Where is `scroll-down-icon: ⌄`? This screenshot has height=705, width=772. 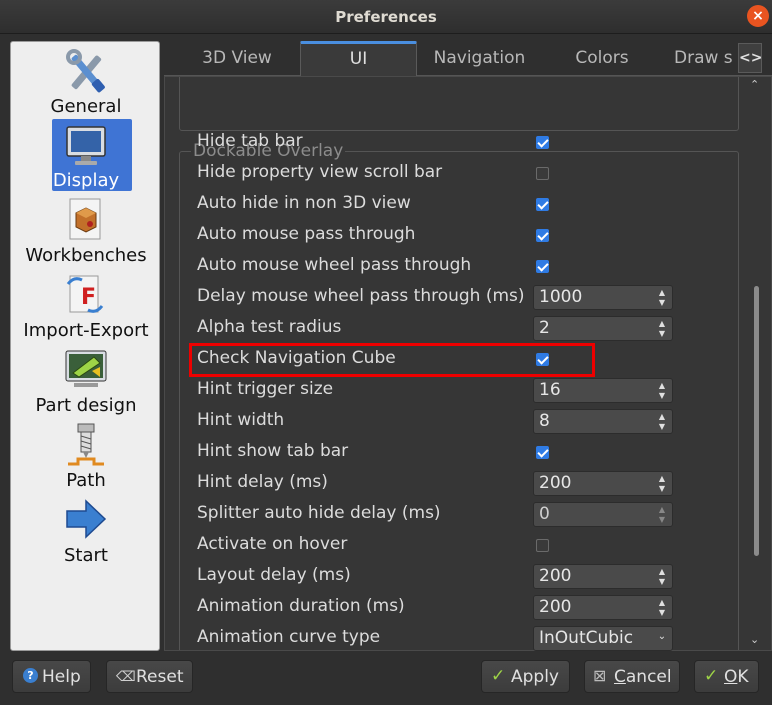 scroll-down-icon: ⌄ is located at coordinates (754, 639).